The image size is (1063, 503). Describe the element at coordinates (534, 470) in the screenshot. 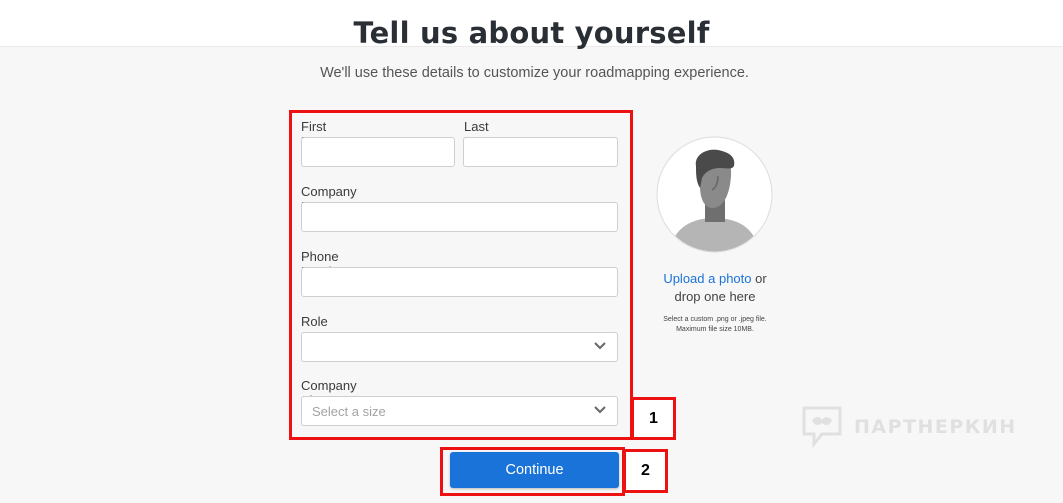

I see `continue-button: Continue` at that location.